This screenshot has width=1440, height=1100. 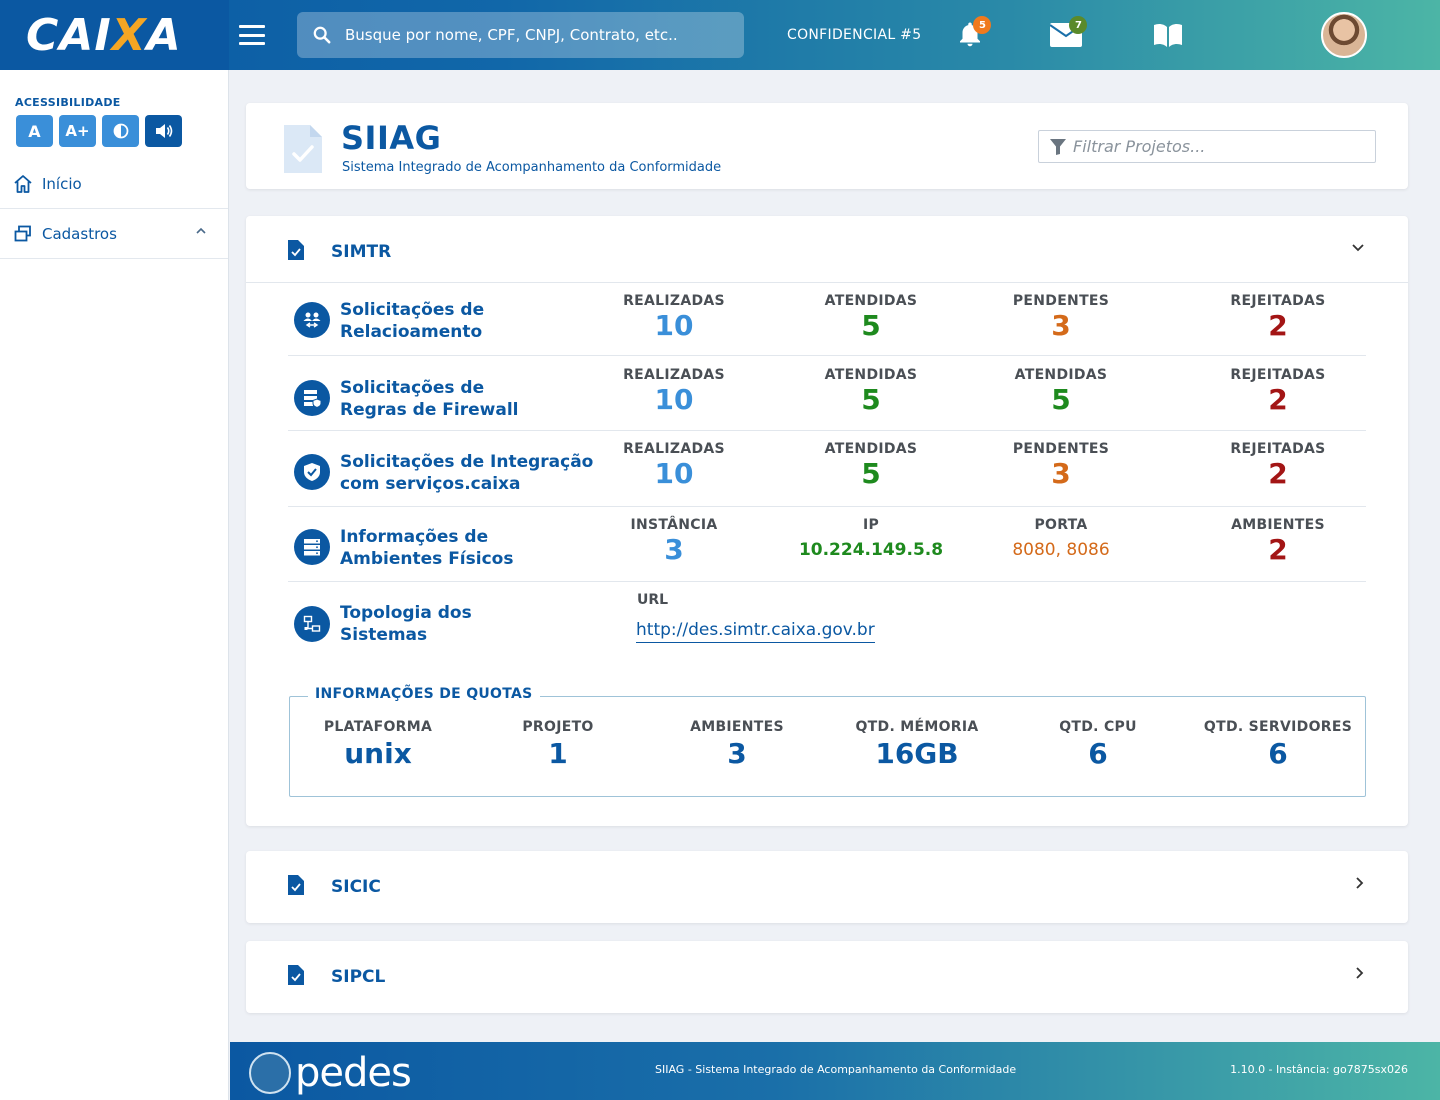 I want to click on row-label: Solicitações de Regras de Firewall, so click(x=429, y=399).